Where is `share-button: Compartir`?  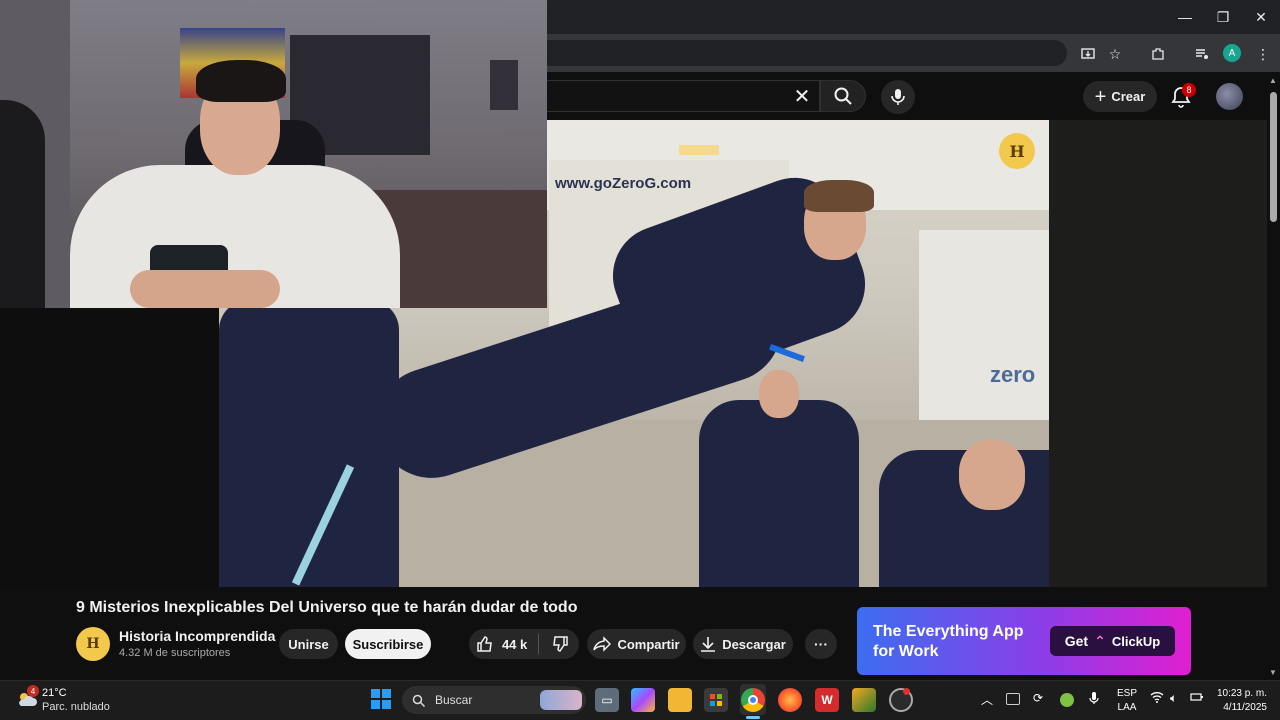
share-button: Compartir is located at coordinates (636, 644).